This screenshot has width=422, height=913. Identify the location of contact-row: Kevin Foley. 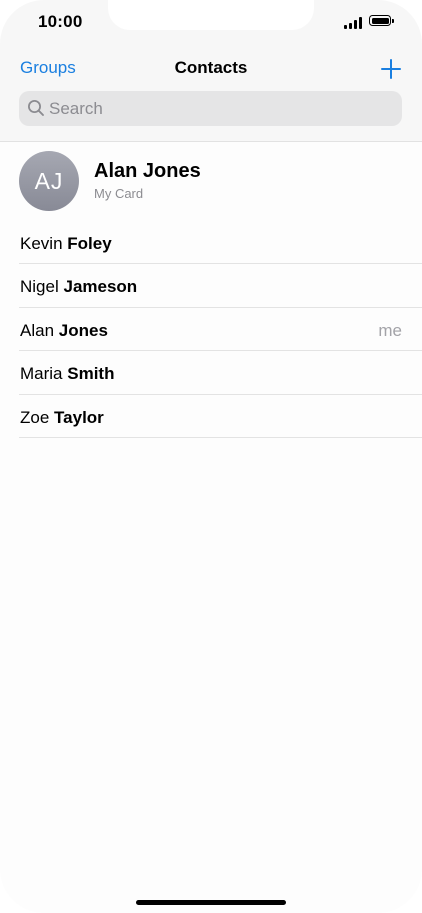
(220, 243).